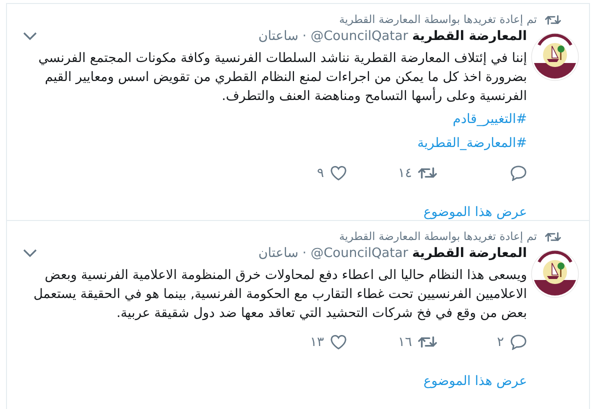  Describe the element at coordinates (472, 143) in the screenshot. I see `hashtag-link: #المعارضة_القطرية` at that location.